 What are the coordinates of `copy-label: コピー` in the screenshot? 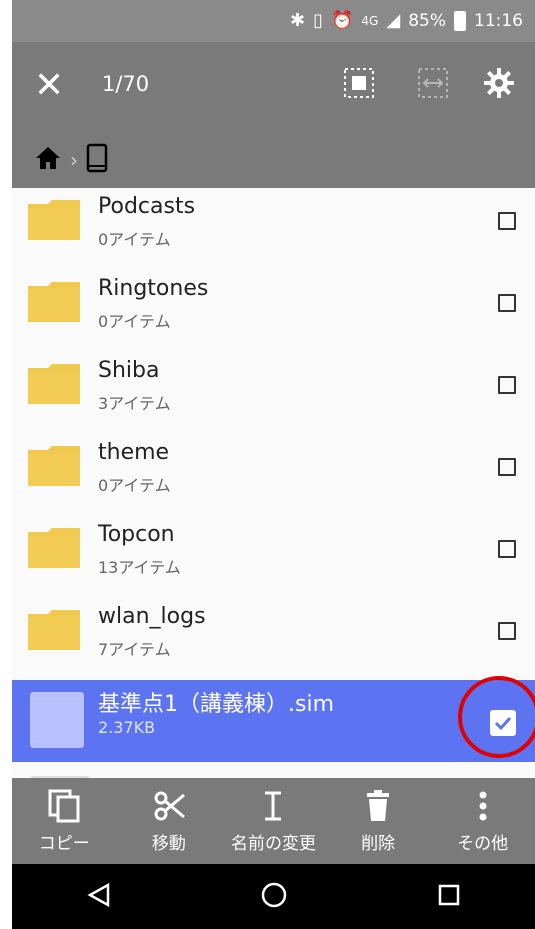 It's located at (64, 843).